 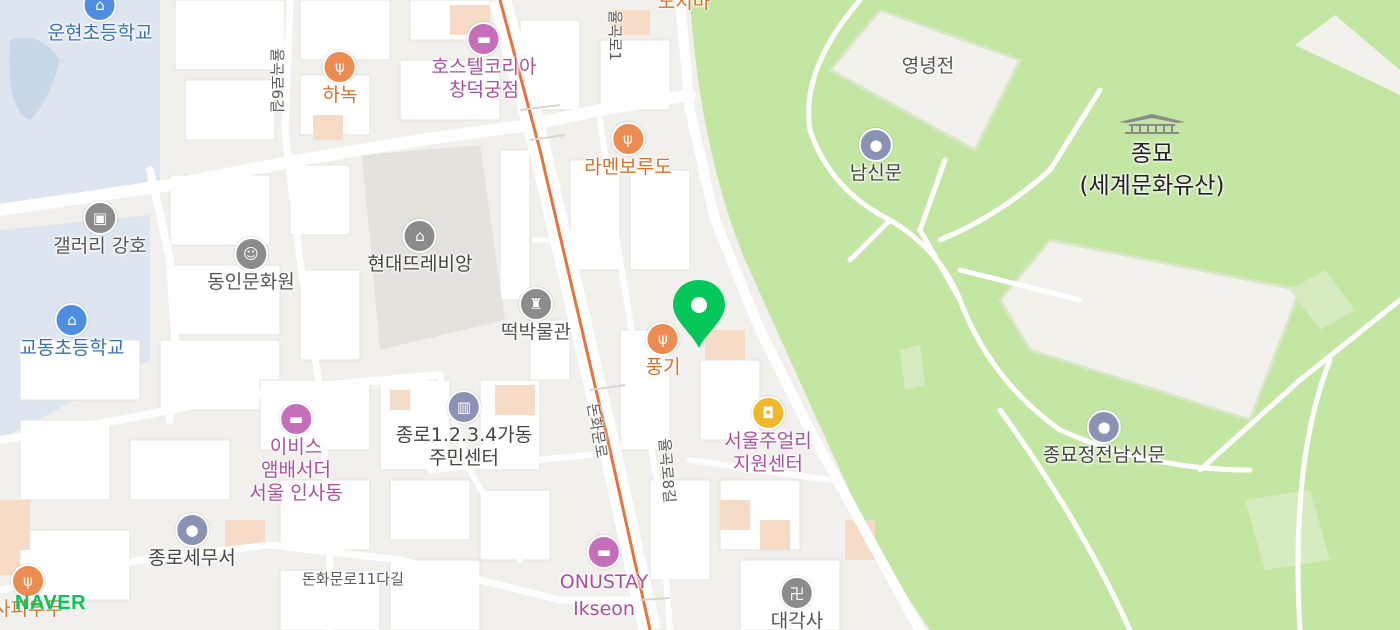 What do you see at coordinates (353, 579) in the screenshot?
I see `road-label-donhwamun-11da: 돈화문로11다길` at bounding box center [353, 579].